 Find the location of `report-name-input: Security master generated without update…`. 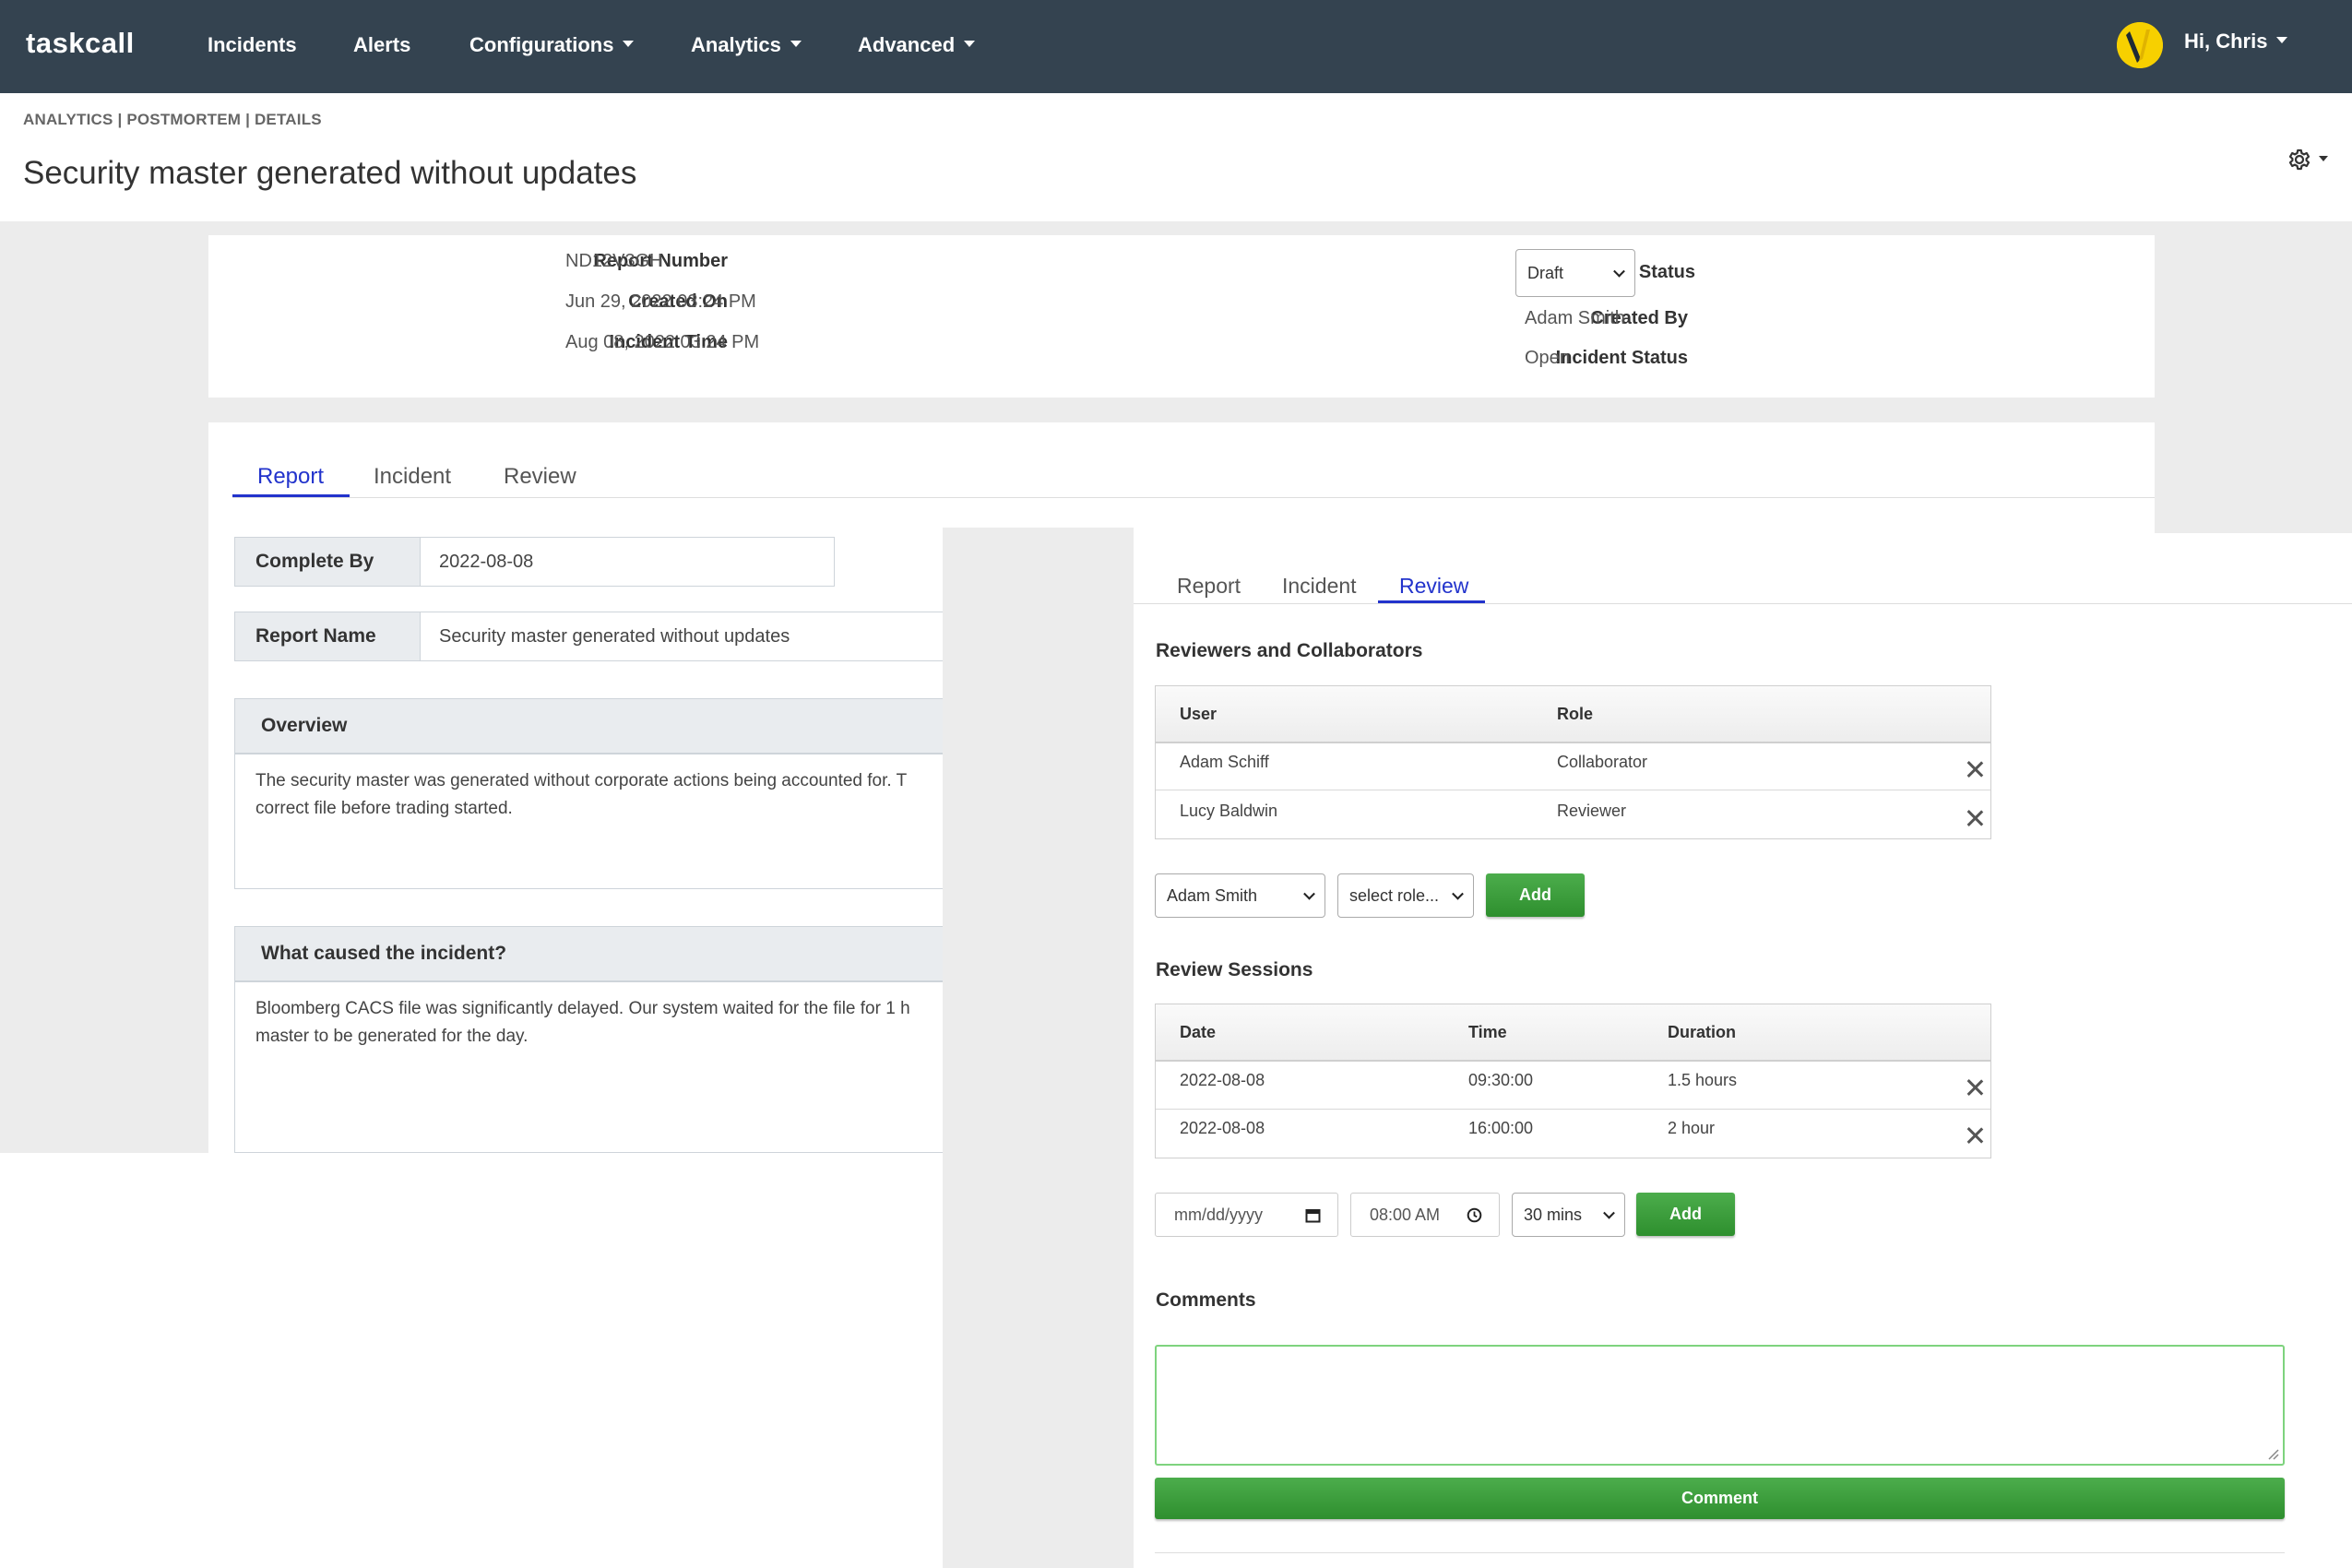

report-name-input: Security master generated without update… is located at coordinates (696, 636).